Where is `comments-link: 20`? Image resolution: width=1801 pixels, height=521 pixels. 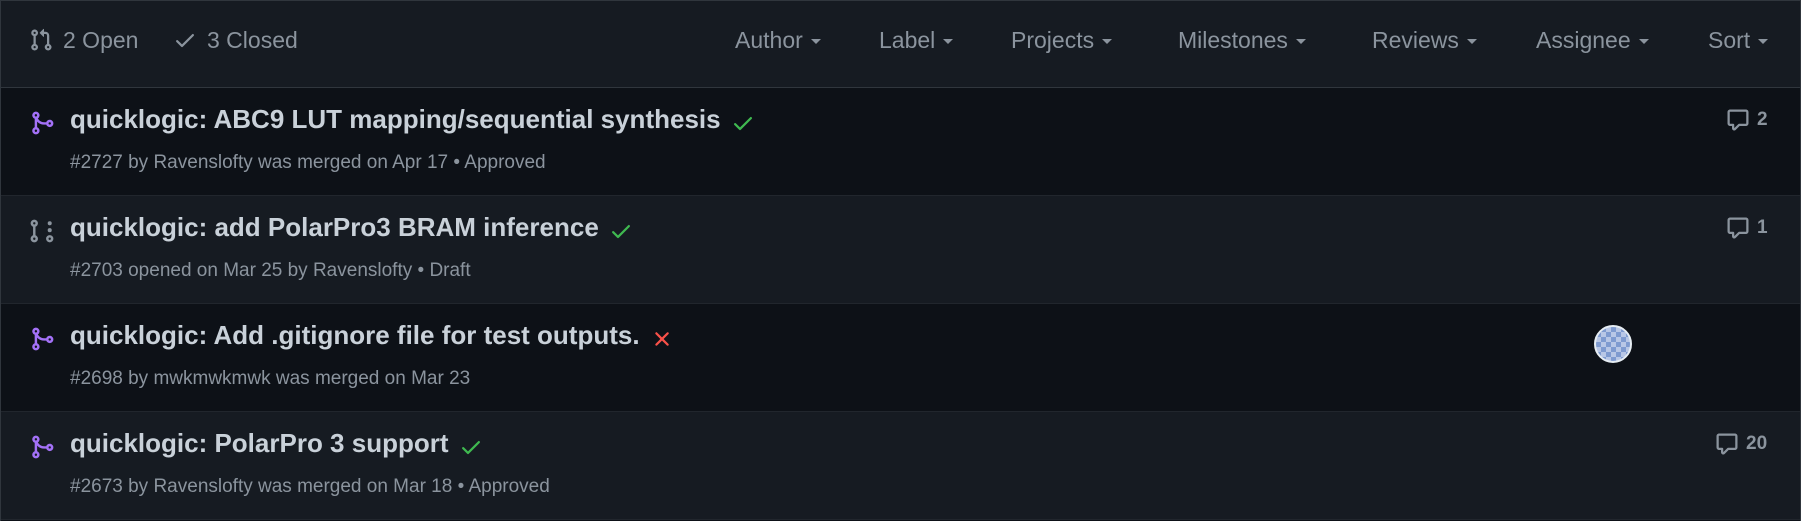
comments-link: 20 is located at coordinates (1741, 444).